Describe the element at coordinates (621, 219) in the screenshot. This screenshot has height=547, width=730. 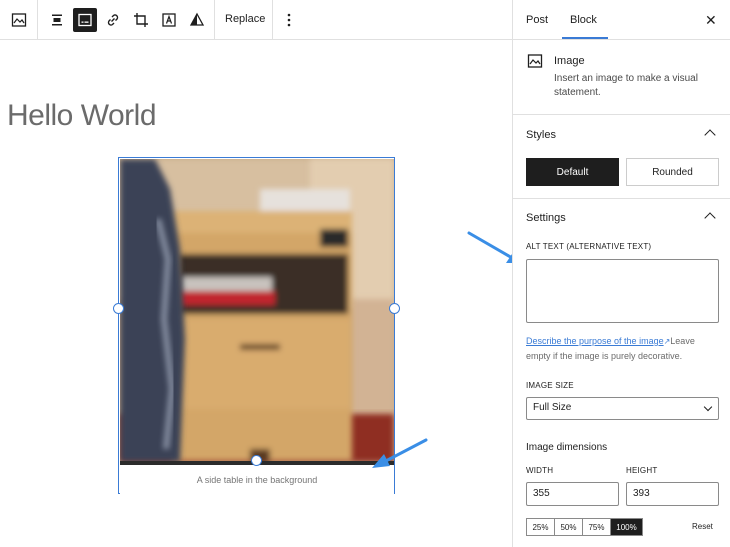
I see `settings-panel-header: Settings` at that location.